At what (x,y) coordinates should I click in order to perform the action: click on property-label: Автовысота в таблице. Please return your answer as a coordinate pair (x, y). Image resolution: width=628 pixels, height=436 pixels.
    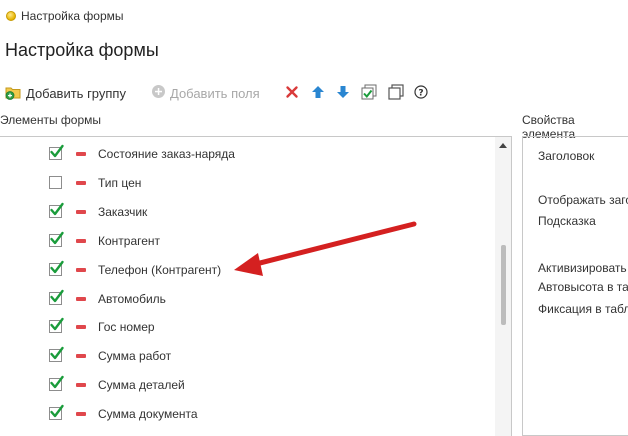
    Looking at the image, I should click on (583, 287).